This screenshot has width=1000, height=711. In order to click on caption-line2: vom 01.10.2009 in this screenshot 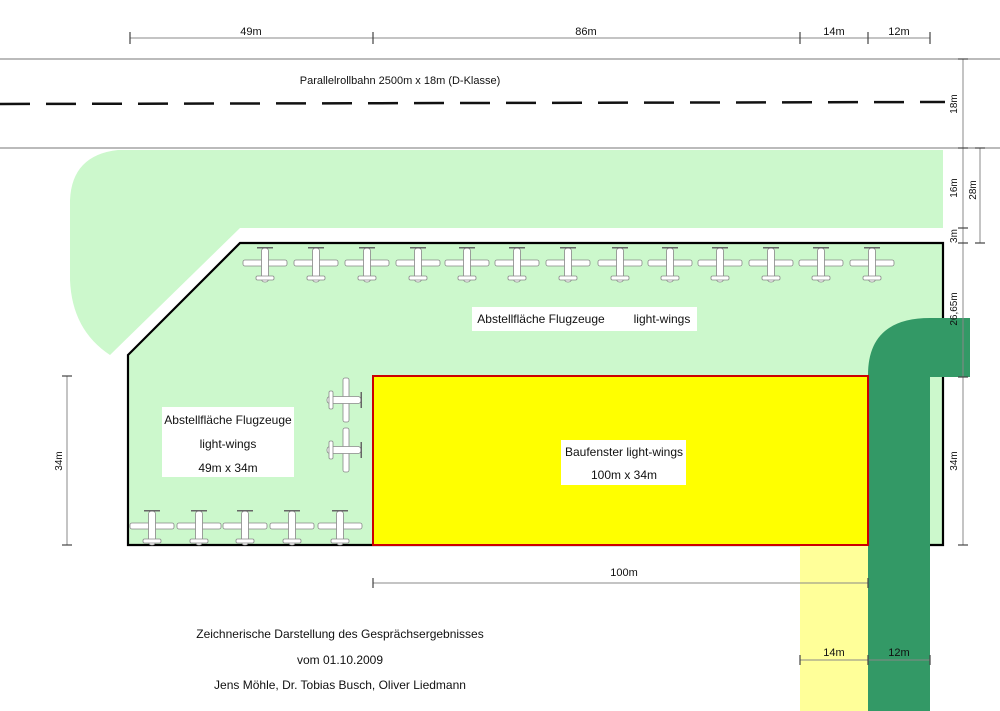, I will do `click(340, 660)`.